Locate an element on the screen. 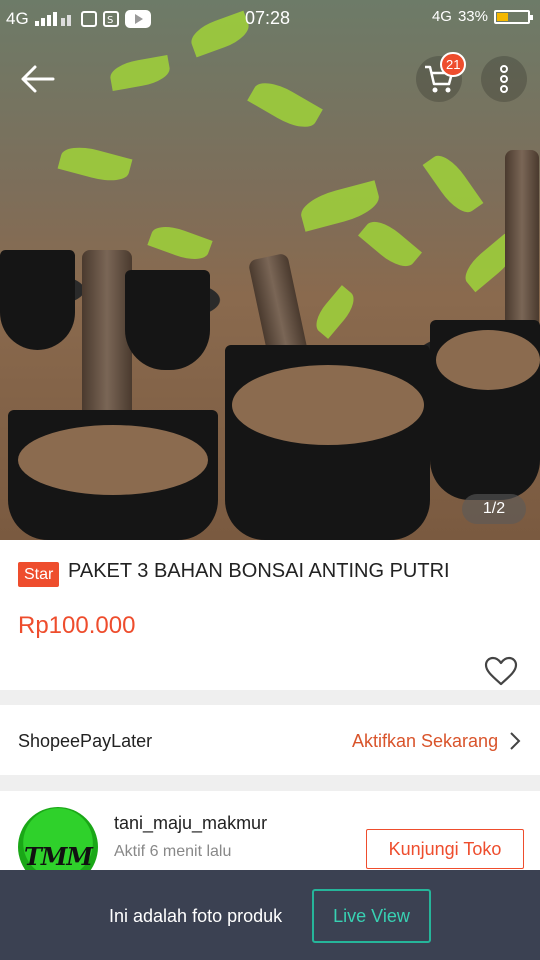  battery-icon is located at coordinates (513, 16).